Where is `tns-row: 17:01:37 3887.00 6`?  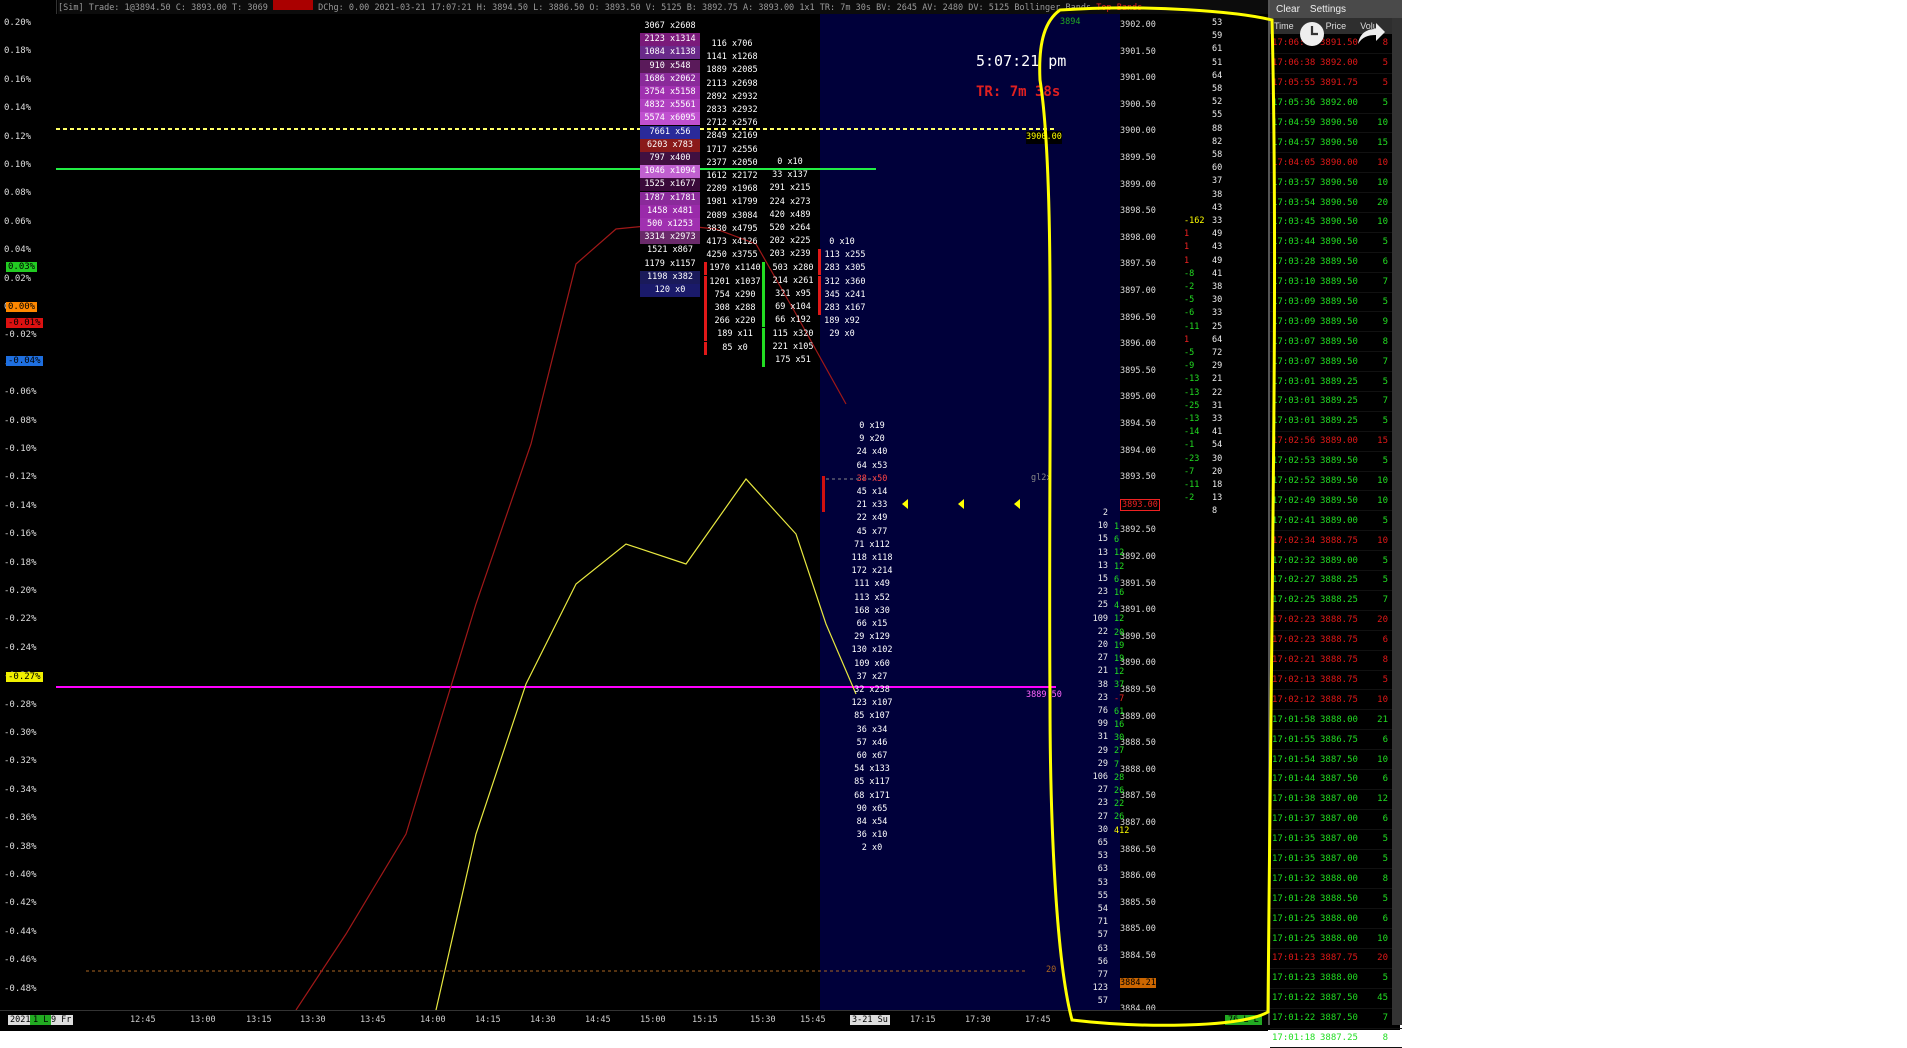 tns-row: 17:01:37 3887.00 6 is located at coordinates (1336, 820).